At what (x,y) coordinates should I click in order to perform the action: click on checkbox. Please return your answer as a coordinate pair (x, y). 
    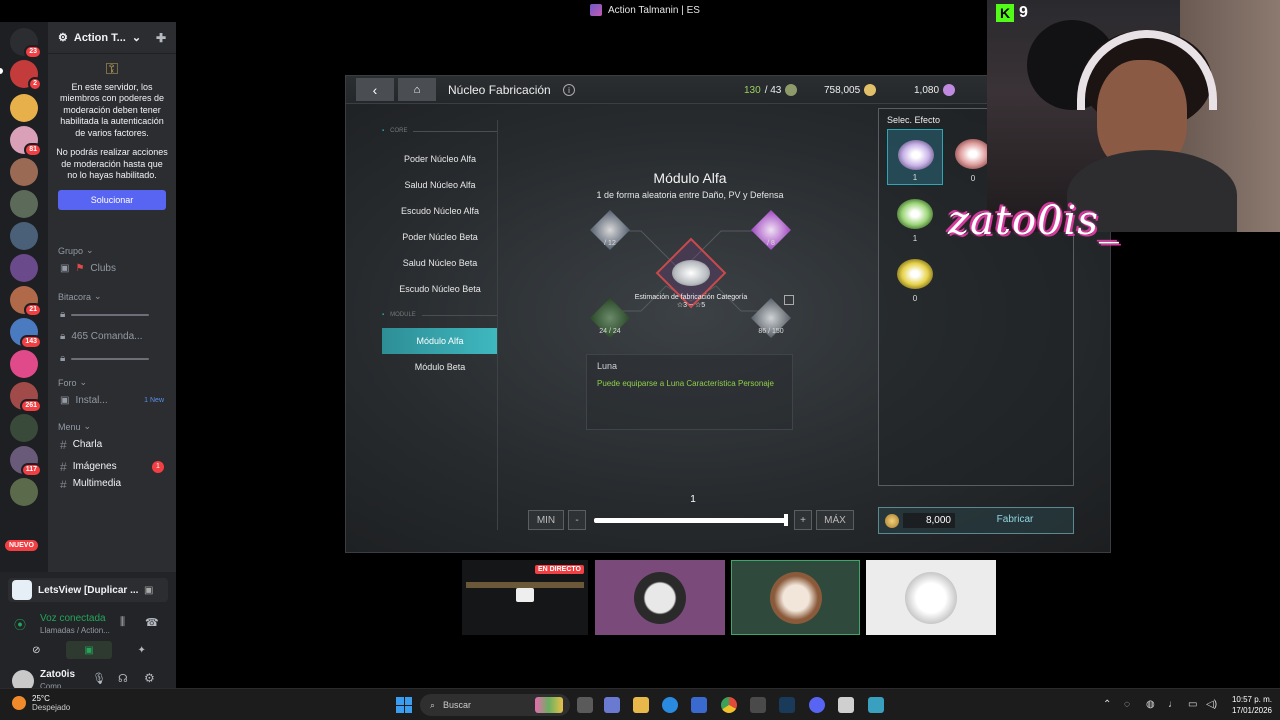
    Looking at the image, I should click on (789, 300).